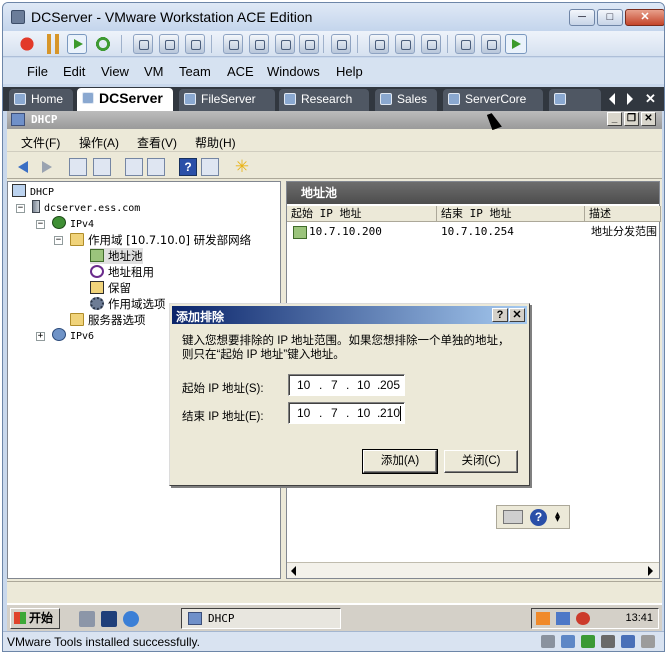  What do you see at coordinates (630, 99) in the screenshot?
I see `tab-scroll-right-icon` at bounding box center [630, 99].